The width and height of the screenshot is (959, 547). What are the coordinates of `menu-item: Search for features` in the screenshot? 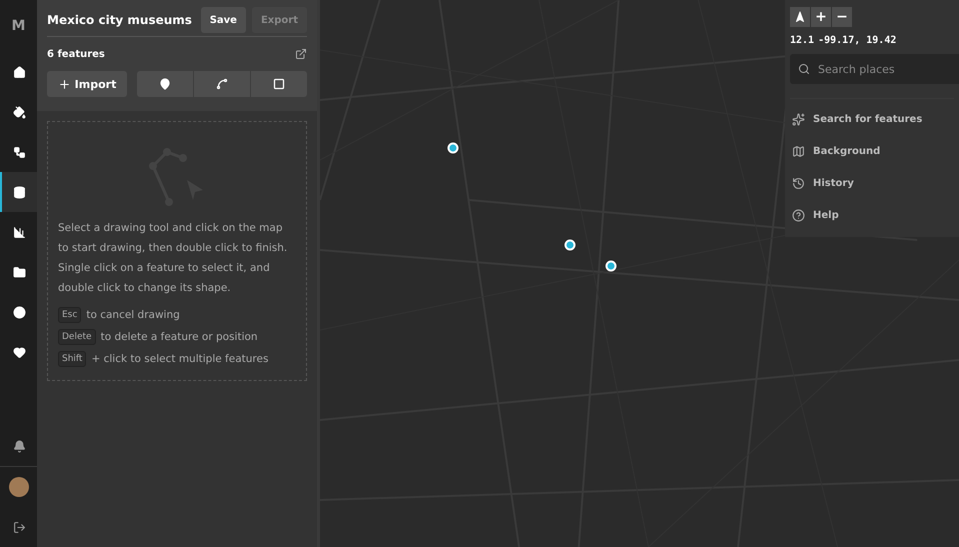 It's located at (872, 119).